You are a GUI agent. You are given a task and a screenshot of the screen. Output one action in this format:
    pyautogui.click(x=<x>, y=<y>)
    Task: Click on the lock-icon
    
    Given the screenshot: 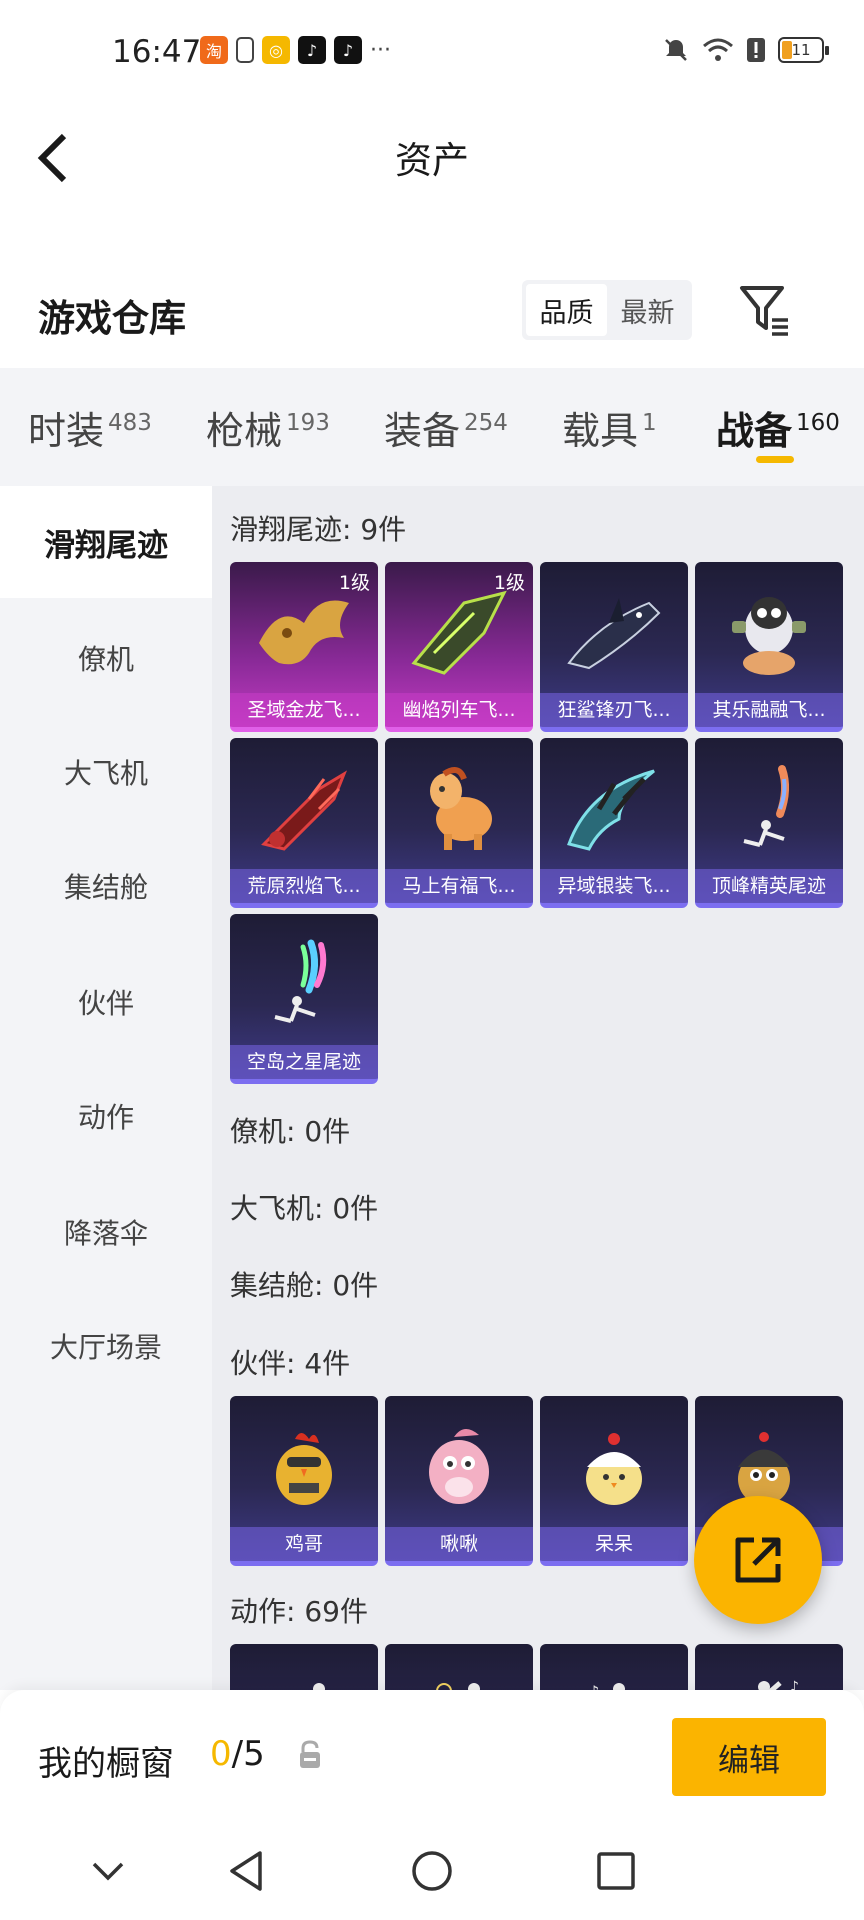 What is the action you would take?
    pyautogui.click(x=310, y=1755)
    